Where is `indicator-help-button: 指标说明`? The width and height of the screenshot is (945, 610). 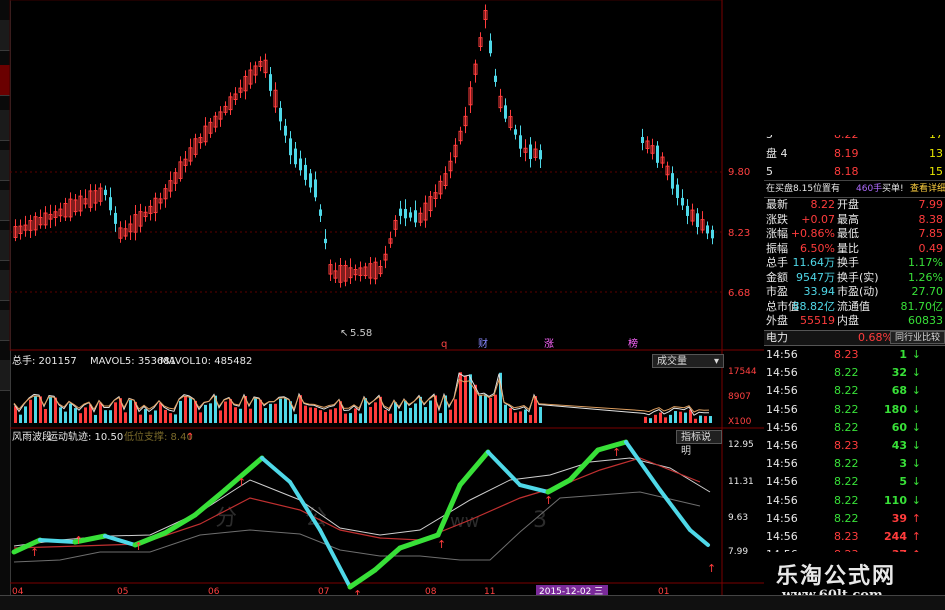
indicator-help-button: 指标说明 is located at coordinates (699, 443).